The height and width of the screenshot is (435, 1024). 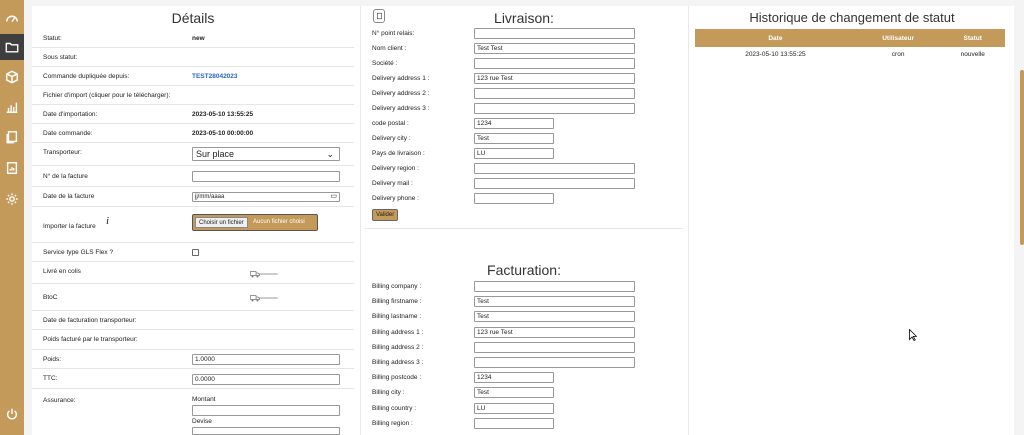 I want to click on invoice-number-input, so click(x=266, y=176).